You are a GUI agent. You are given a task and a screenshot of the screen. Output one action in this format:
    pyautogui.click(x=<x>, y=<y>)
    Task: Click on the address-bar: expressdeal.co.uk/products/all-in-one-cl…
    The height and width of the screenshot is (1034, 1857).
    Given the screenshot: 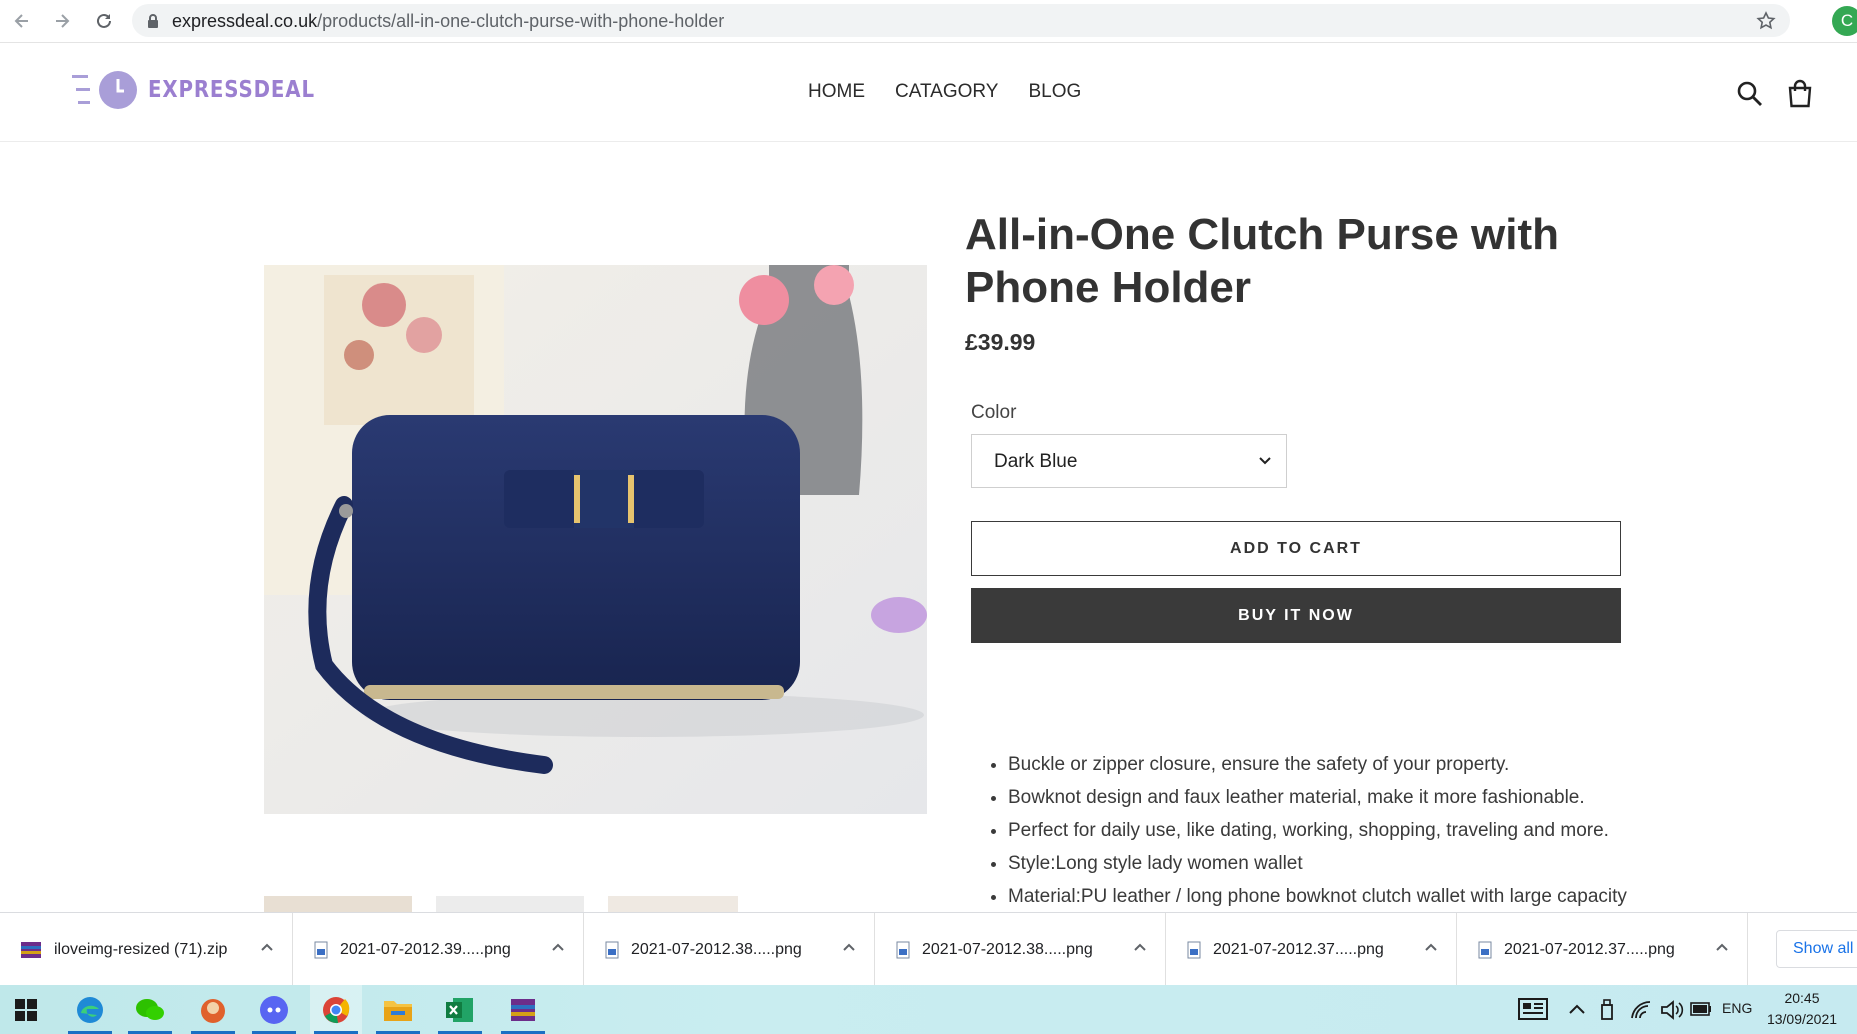 What is the action you would take?
    pyautogui.click(x=961, y=20)
    